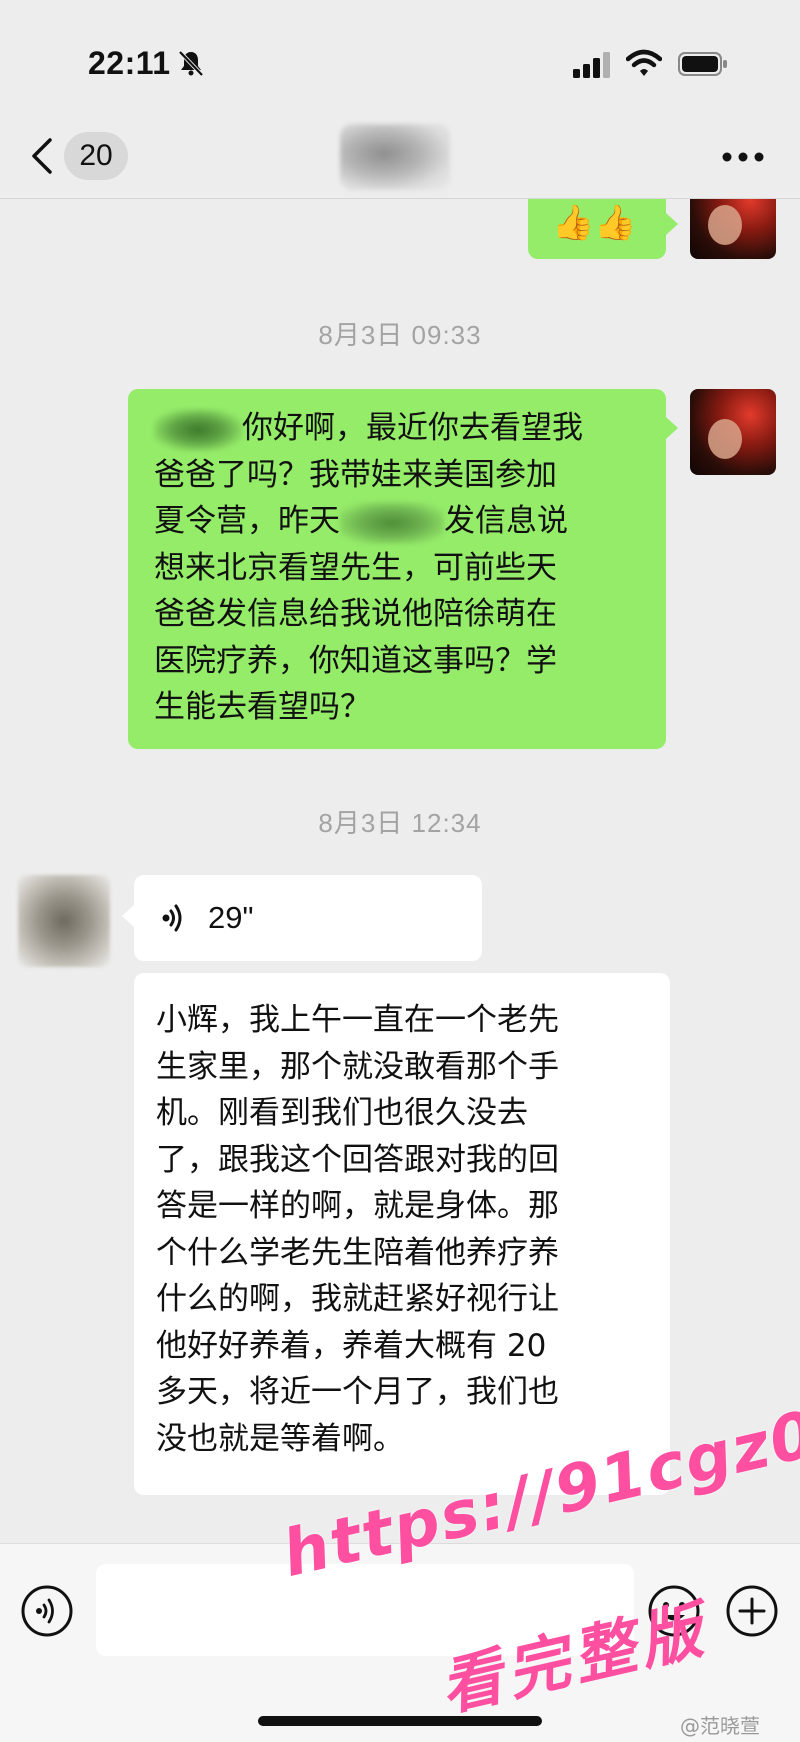 The width and height of the screenshot is (800, 1742). I want to click on transcript-line: 多天，将近一个月了，我们也, so click(357, 1392).